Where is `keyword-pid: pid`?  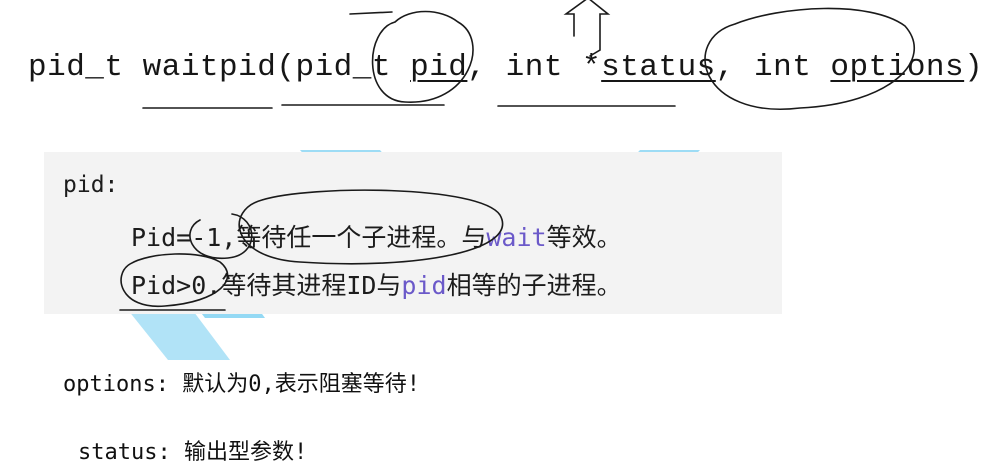 keyword-pid: pid is located at coordinates (424, 285).